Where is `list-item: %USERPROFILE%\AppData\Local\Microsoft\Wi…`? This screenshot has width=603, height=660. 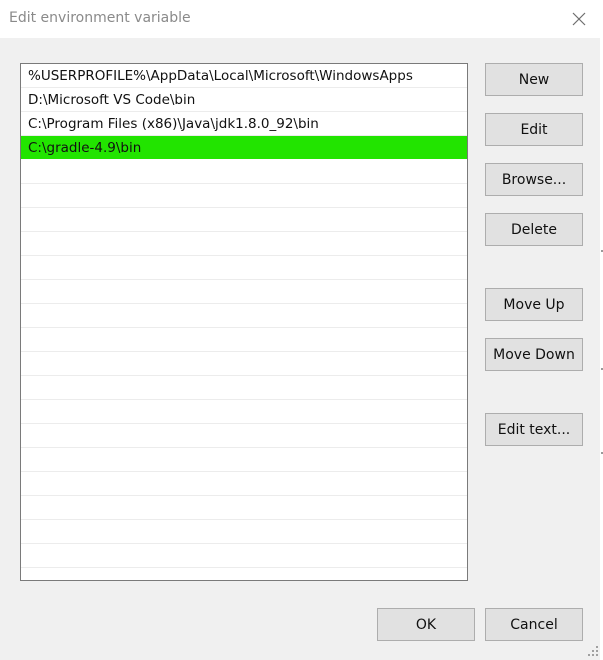
list-item: %USERPROFILE%\AppData\Local\Microsoft\Wi… is located at coordinates (244, 76).